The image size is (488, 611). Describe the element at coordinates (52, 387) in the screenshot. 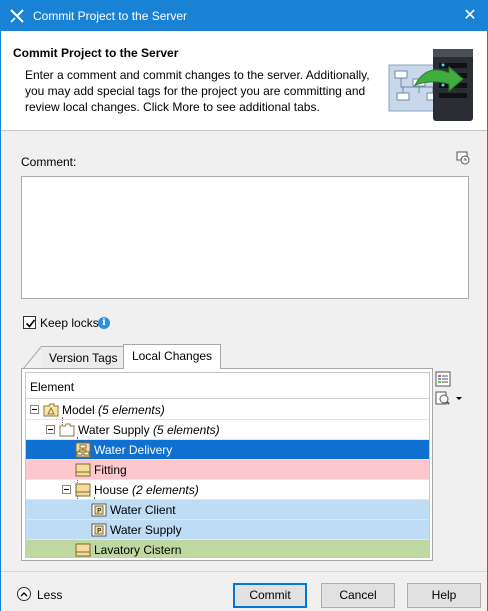

I see `column-element-label: Element` at that location.